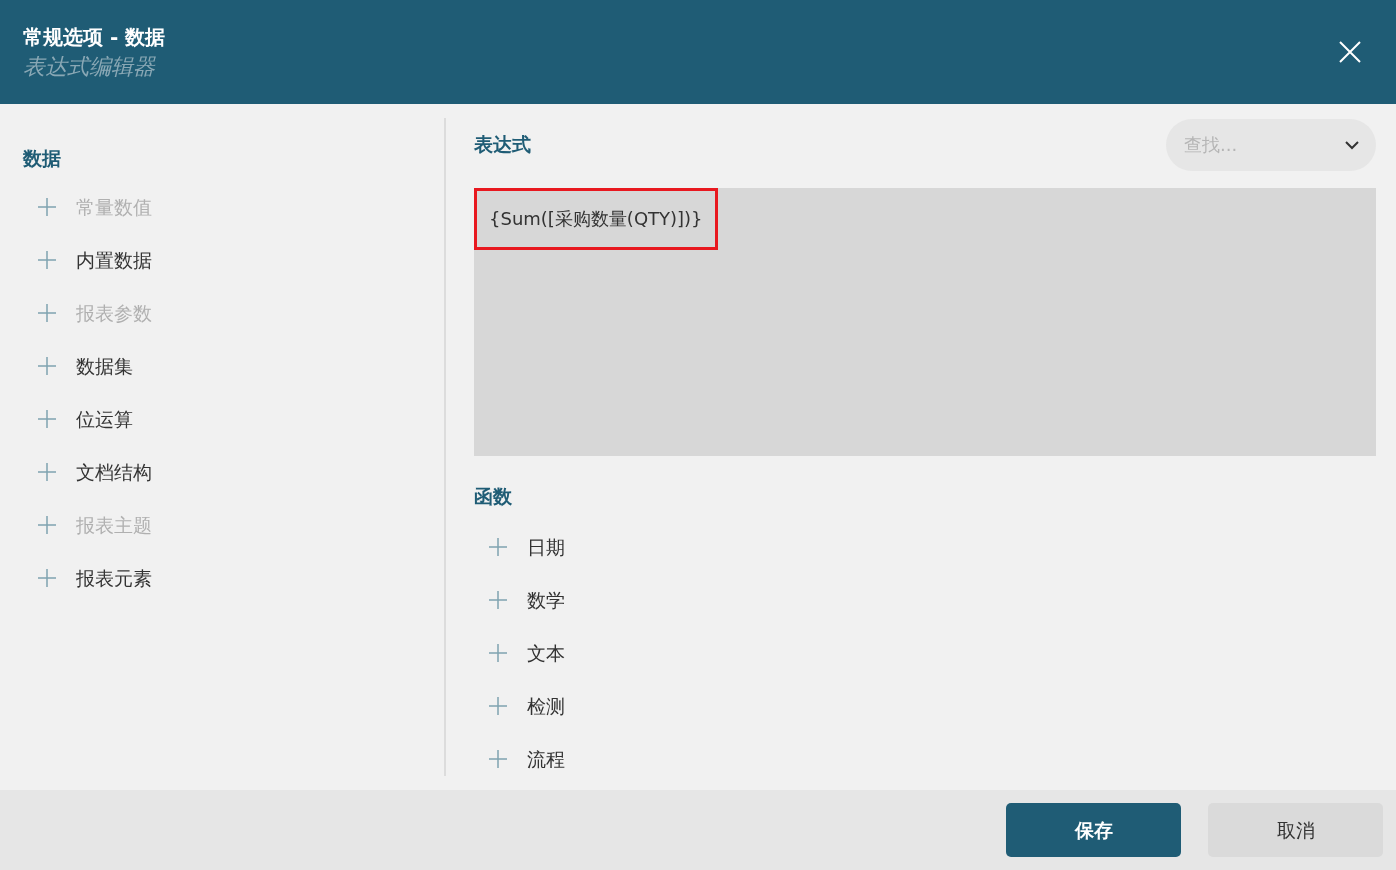  I want to click on tree-item: 报表元素, so click(114, 578).